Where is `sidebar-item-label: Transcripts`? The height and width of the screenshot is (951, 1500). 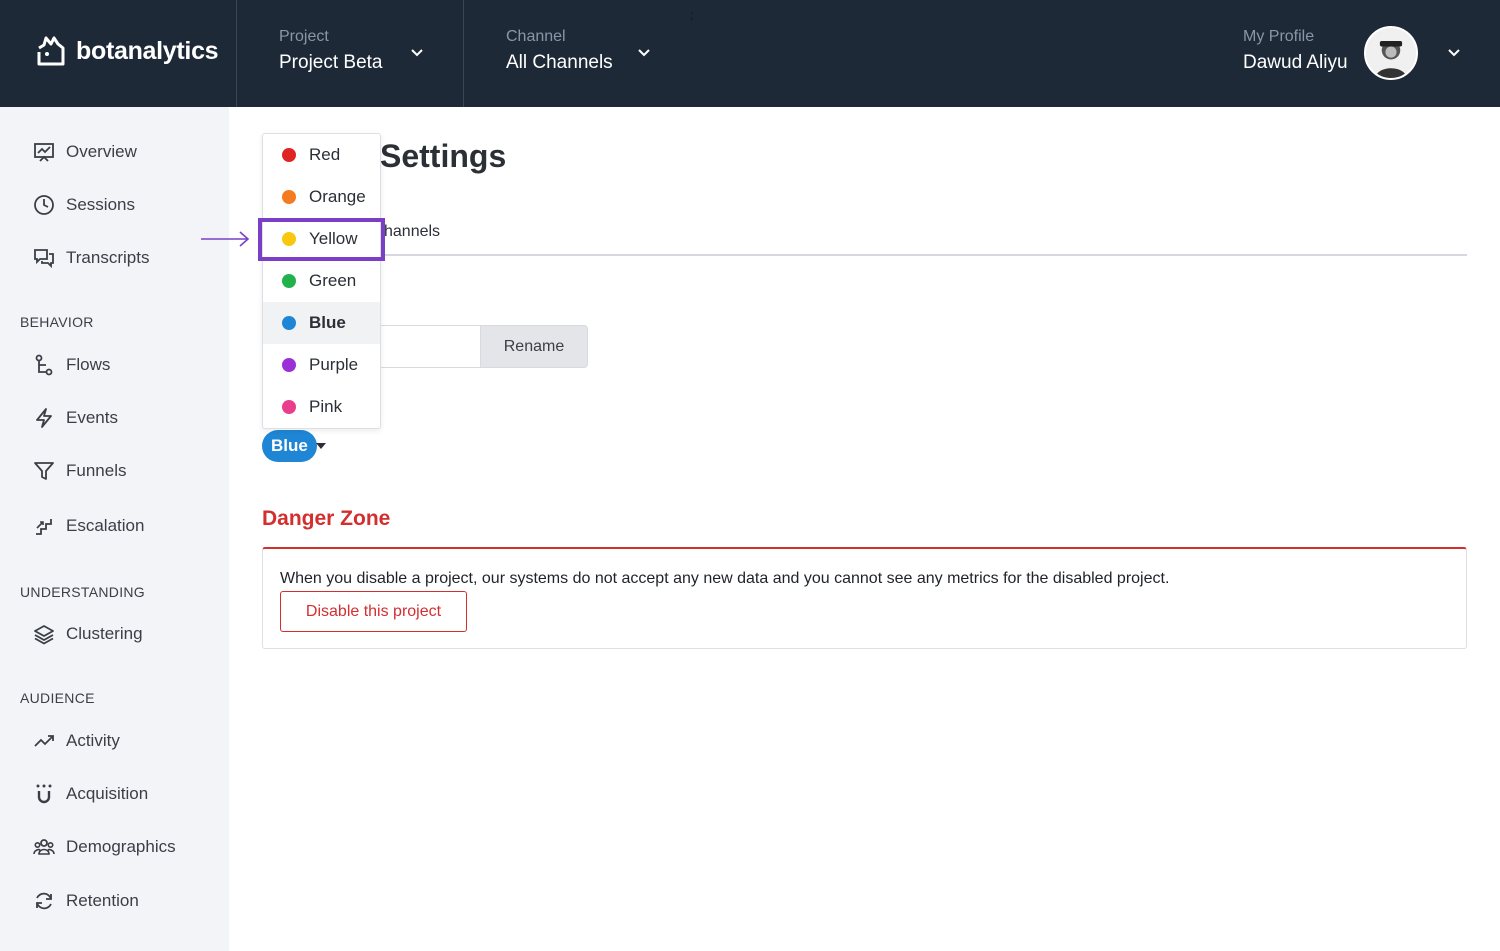
sidebar-item-label: Transcripts is located at coordinates (108, 257).